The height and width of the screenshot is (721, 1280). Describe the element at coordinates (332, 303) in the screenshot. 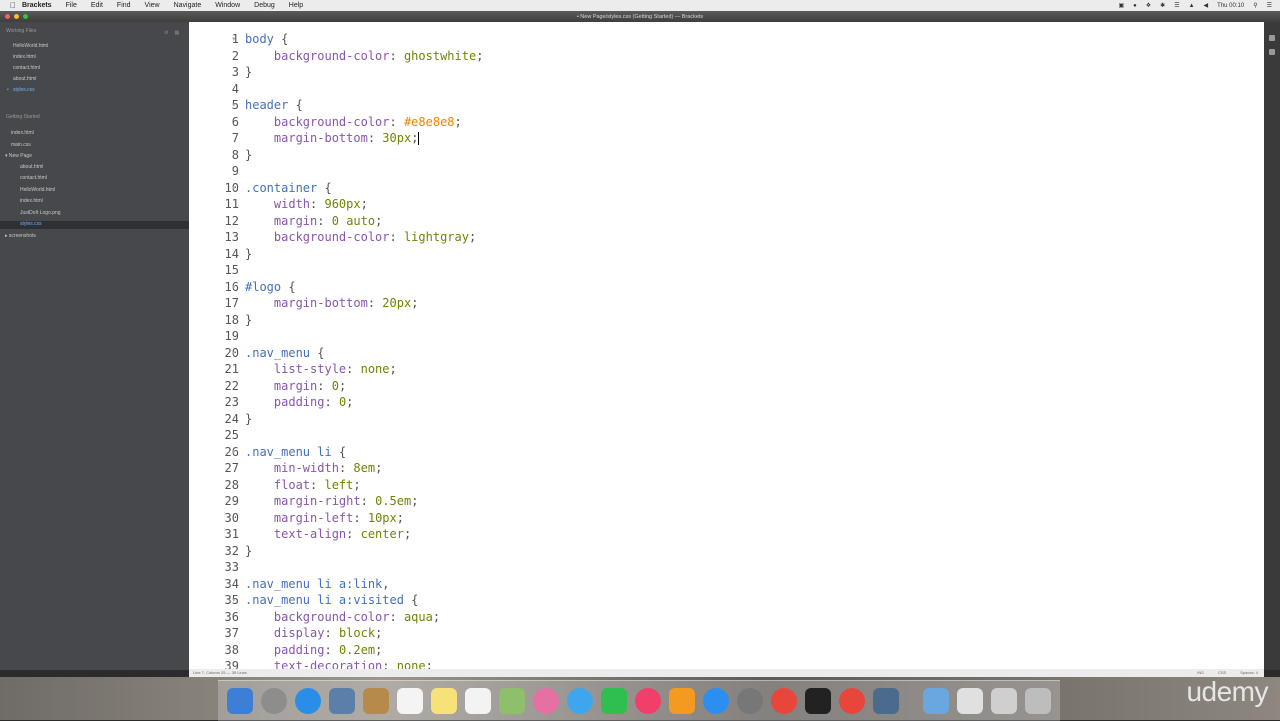

I see `code-line: margin-bottom: 20px;` at that location.